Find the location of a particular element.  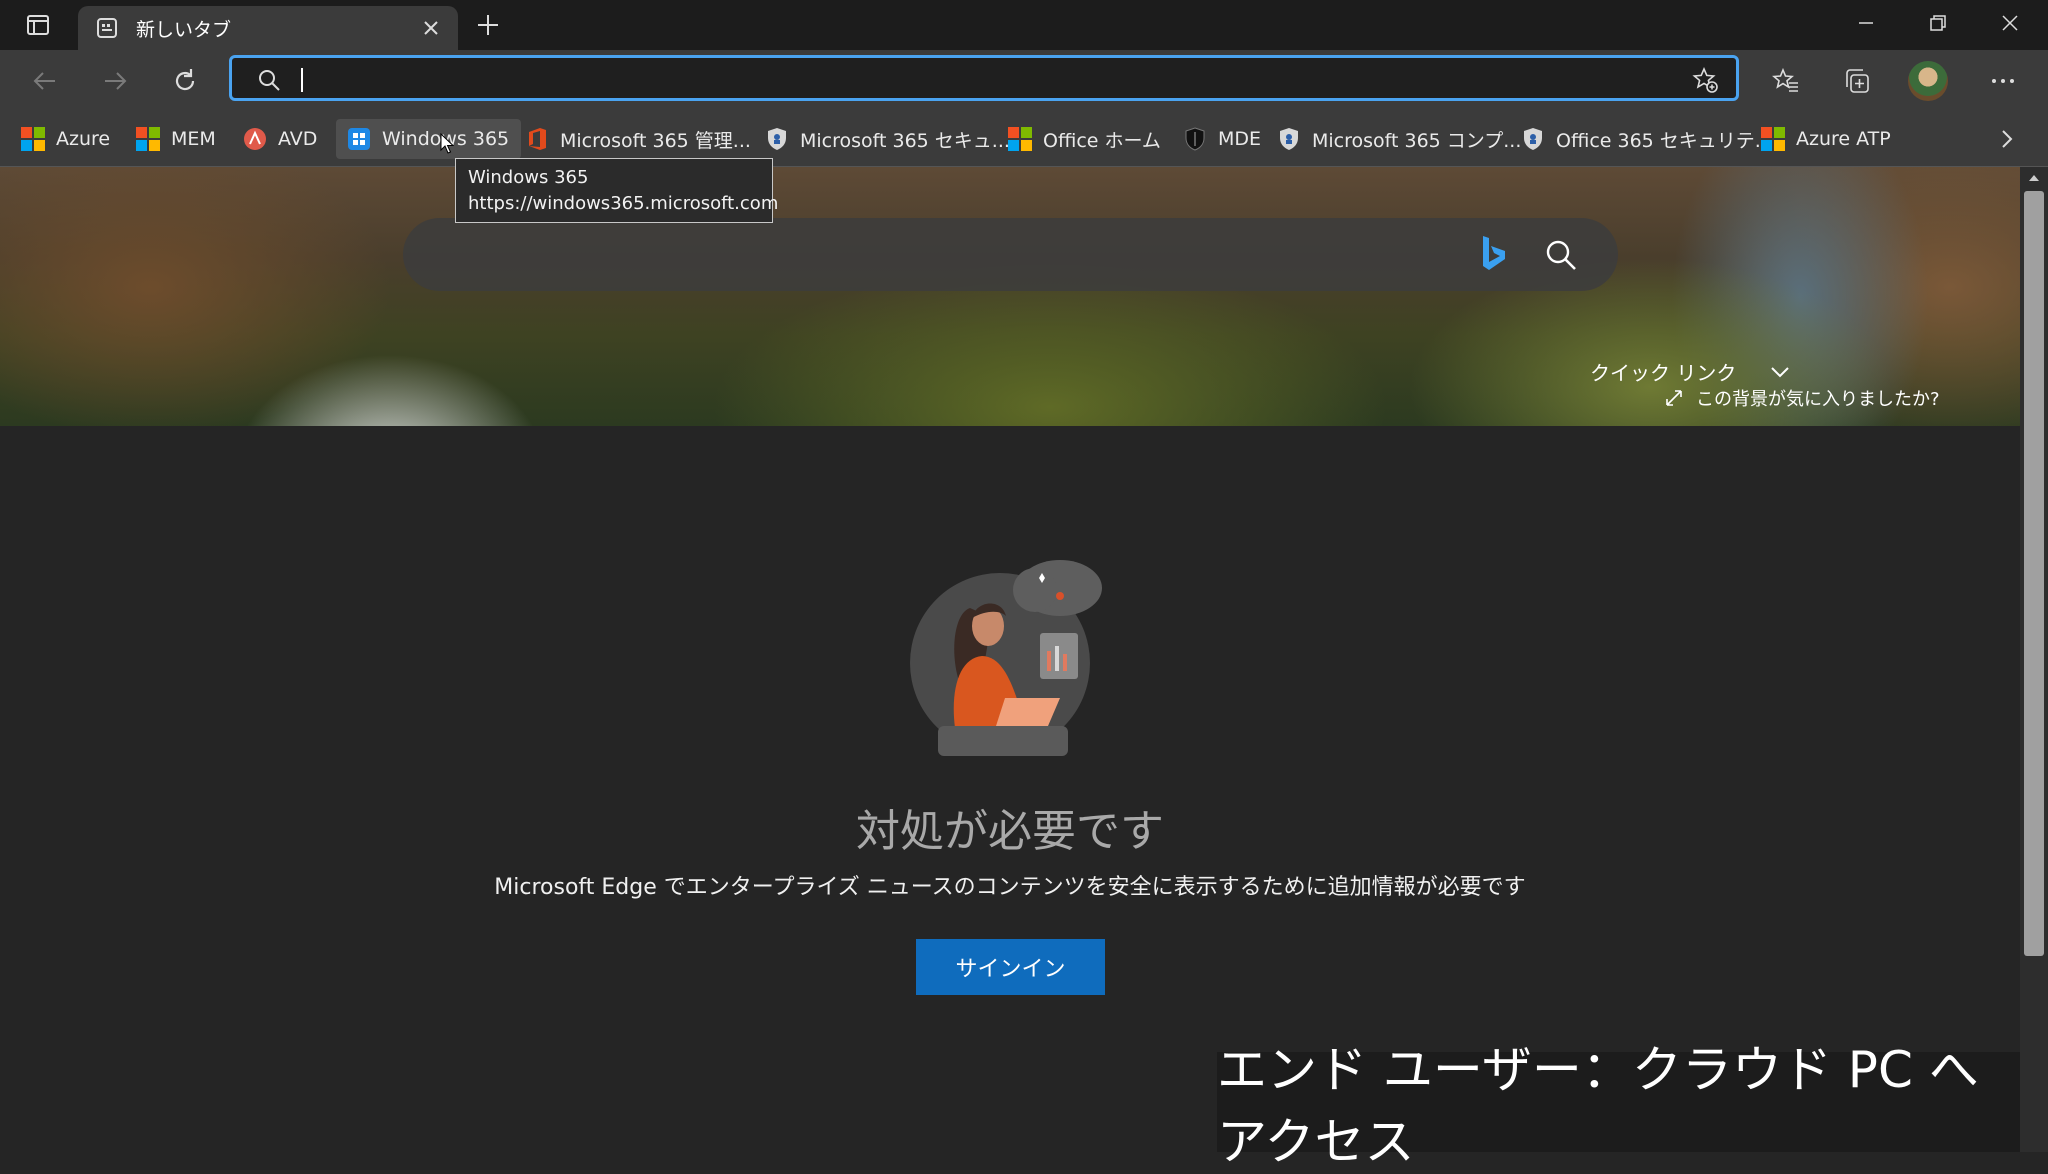

collections-button is located at coordinates (1857, 81).